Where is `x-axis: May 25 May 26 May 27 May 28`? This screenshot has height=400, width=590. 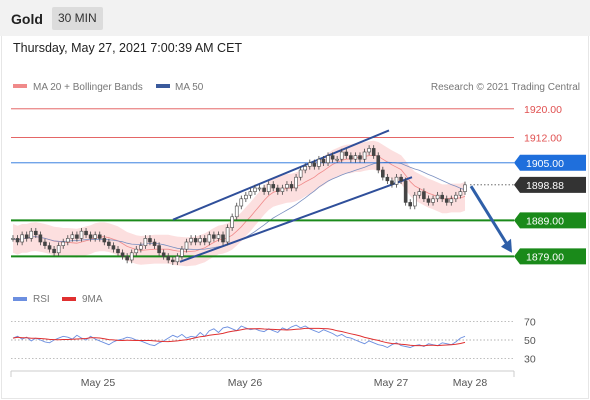 x-axis: May 25 May 26 May 27 May 28 is located at coordinates (262, 379).